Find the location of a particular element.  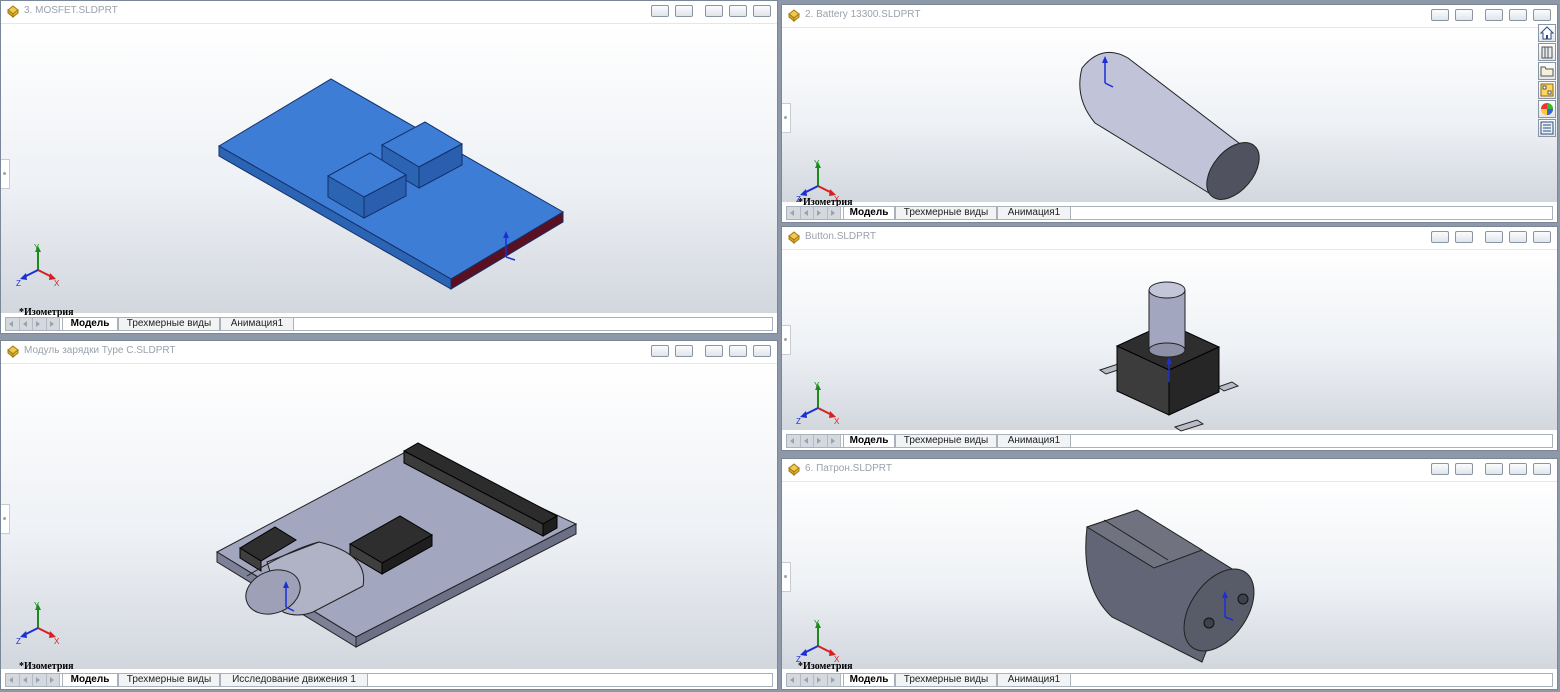

button-plunger is located at coordinates (1167, 319).